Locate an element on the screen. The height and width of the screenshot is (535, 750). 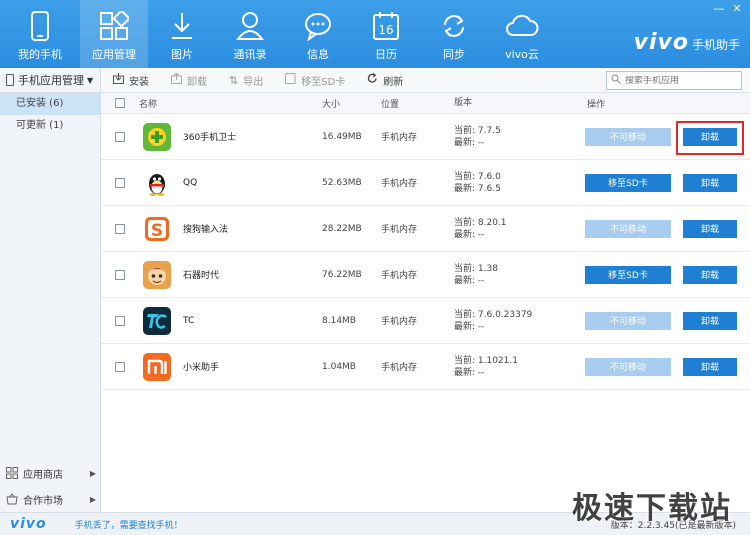
current-version: 当前: 1.38 is located at coordinates (476, 268).